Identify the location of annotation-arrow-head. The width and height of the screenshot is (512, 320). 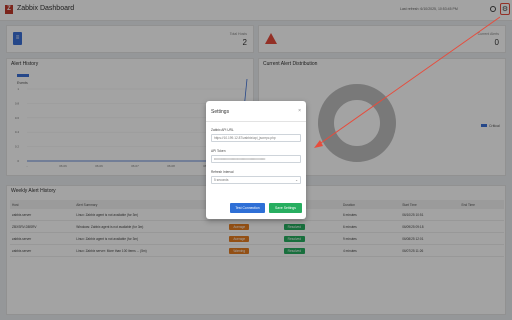
(318, 144).